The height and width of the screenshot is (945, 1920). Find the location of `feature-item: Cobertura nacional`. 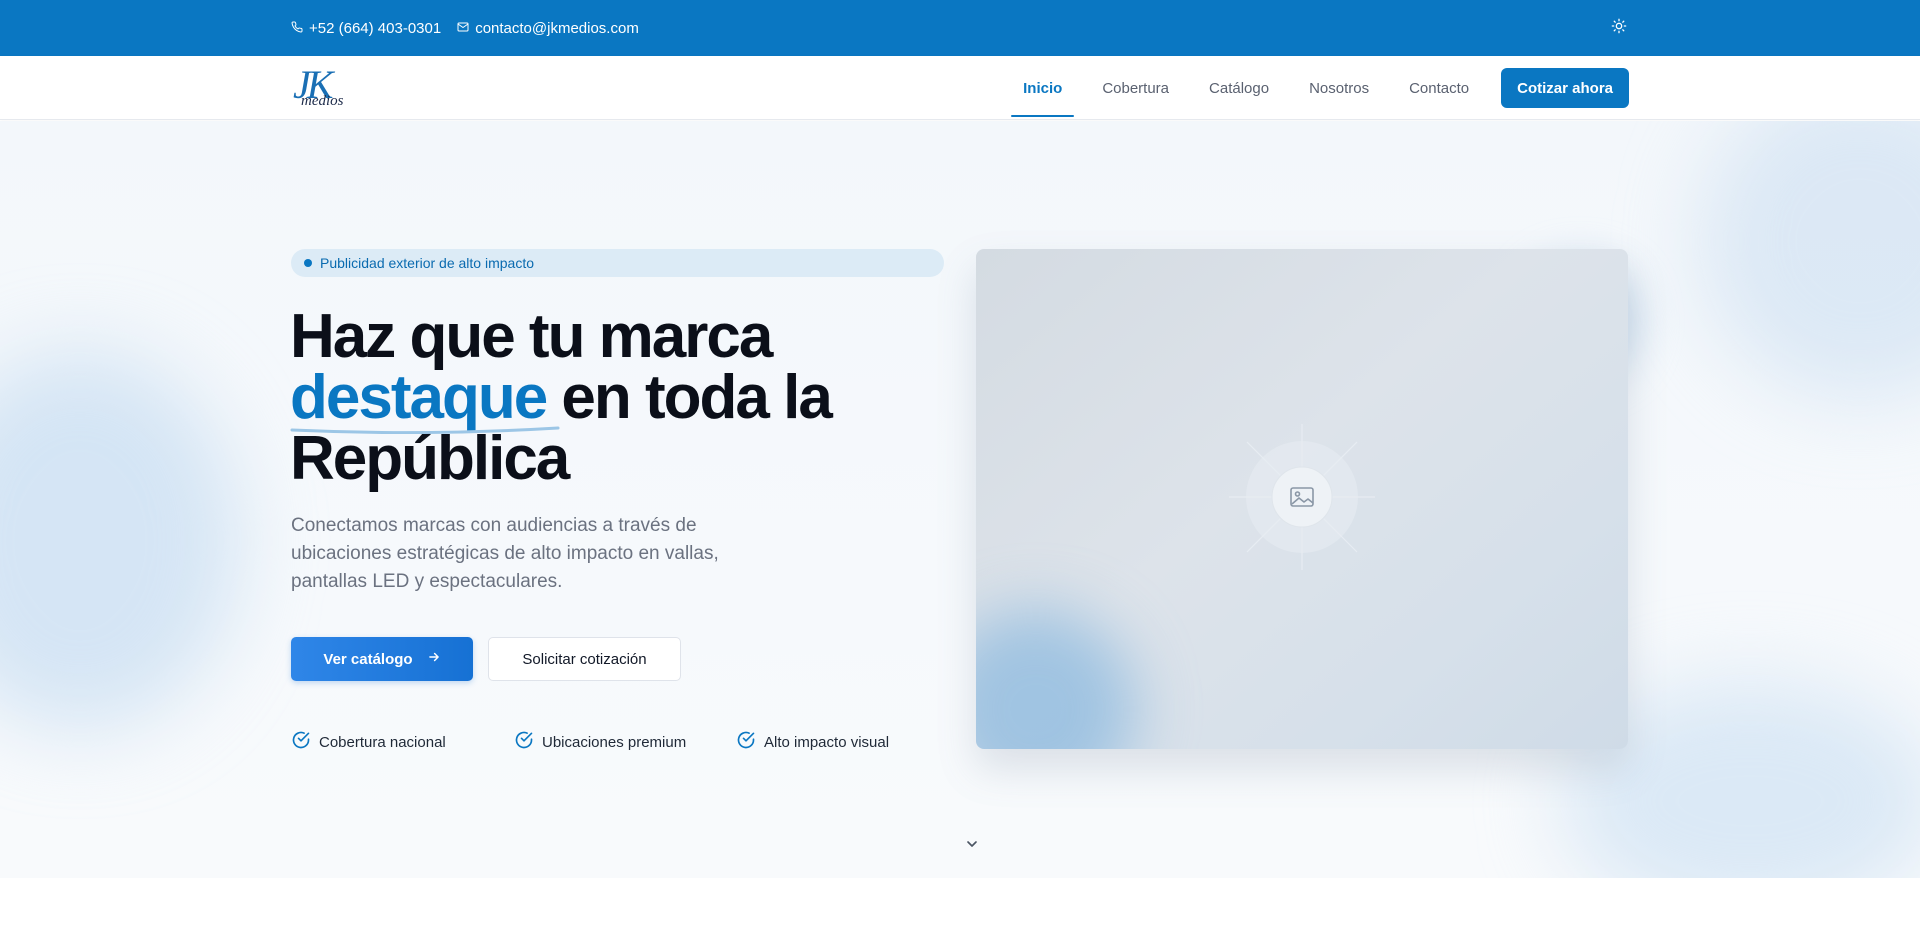

feature-item: Cobertura nacional is located at coordinates (402, 742).